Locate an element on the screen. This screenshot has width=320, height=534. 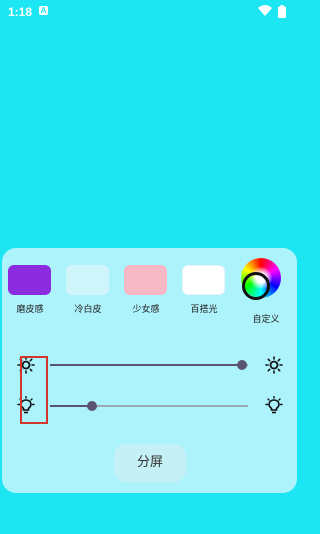
split-screen-button: 分屏 is located at coordinates (150, 463).